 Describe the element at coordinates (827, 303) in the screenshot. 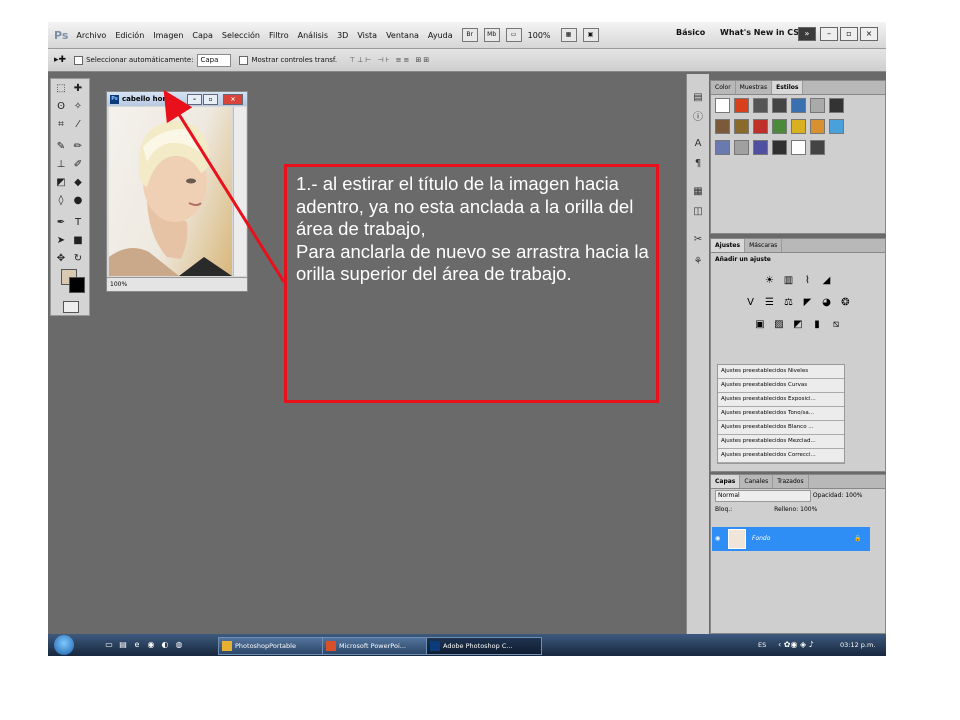

I see `photo-filter-icon: ◕` at that location.